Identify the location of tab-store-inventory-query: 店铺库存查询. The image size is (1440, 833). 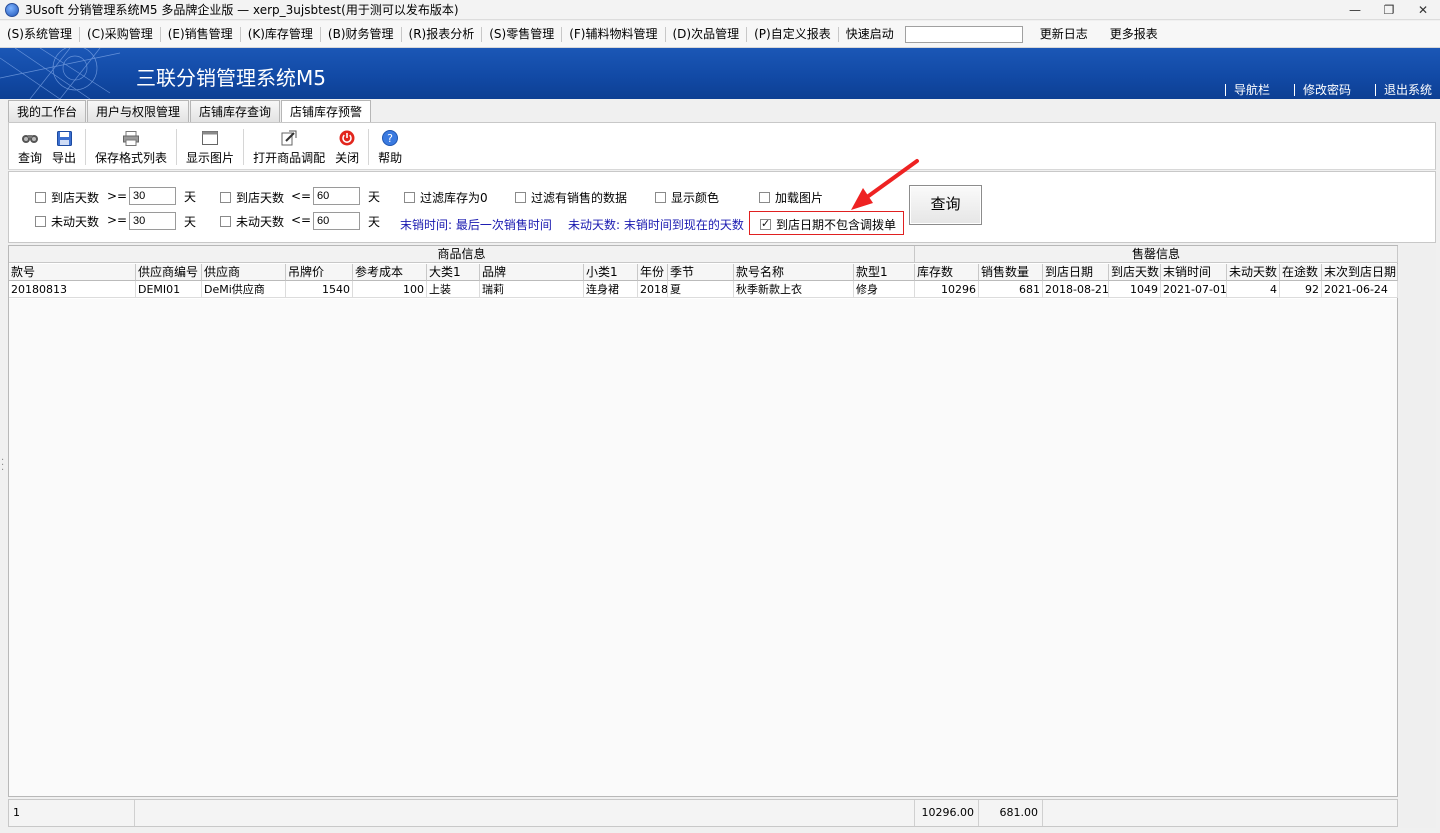
(235, 111).